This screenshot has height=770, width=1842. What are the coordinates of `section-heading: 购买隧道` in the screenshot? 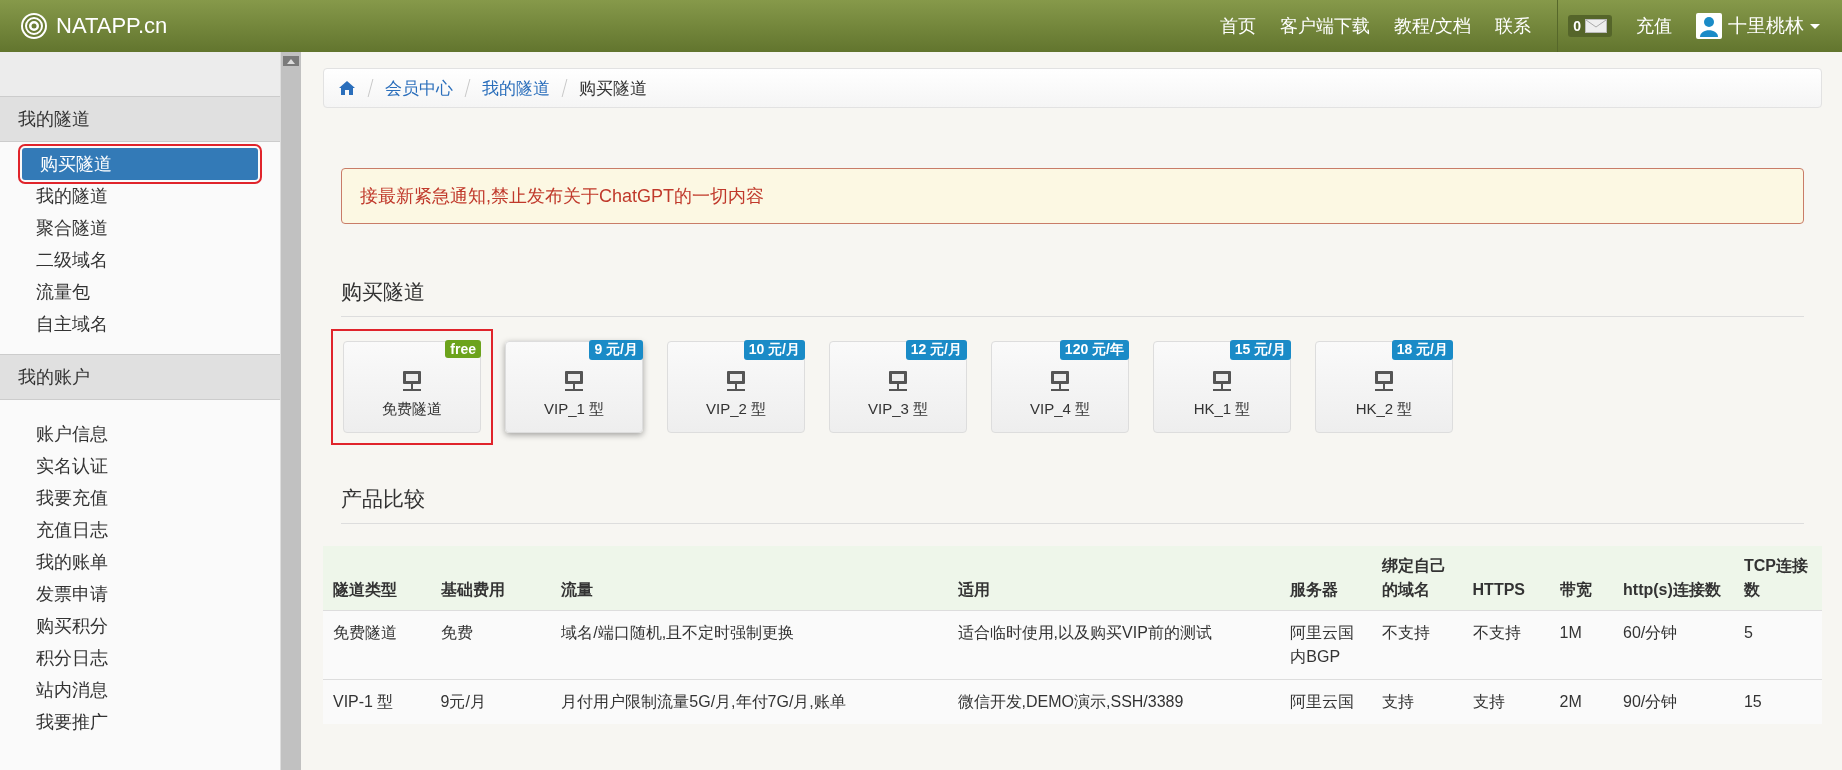 It's located at (1072, 297).